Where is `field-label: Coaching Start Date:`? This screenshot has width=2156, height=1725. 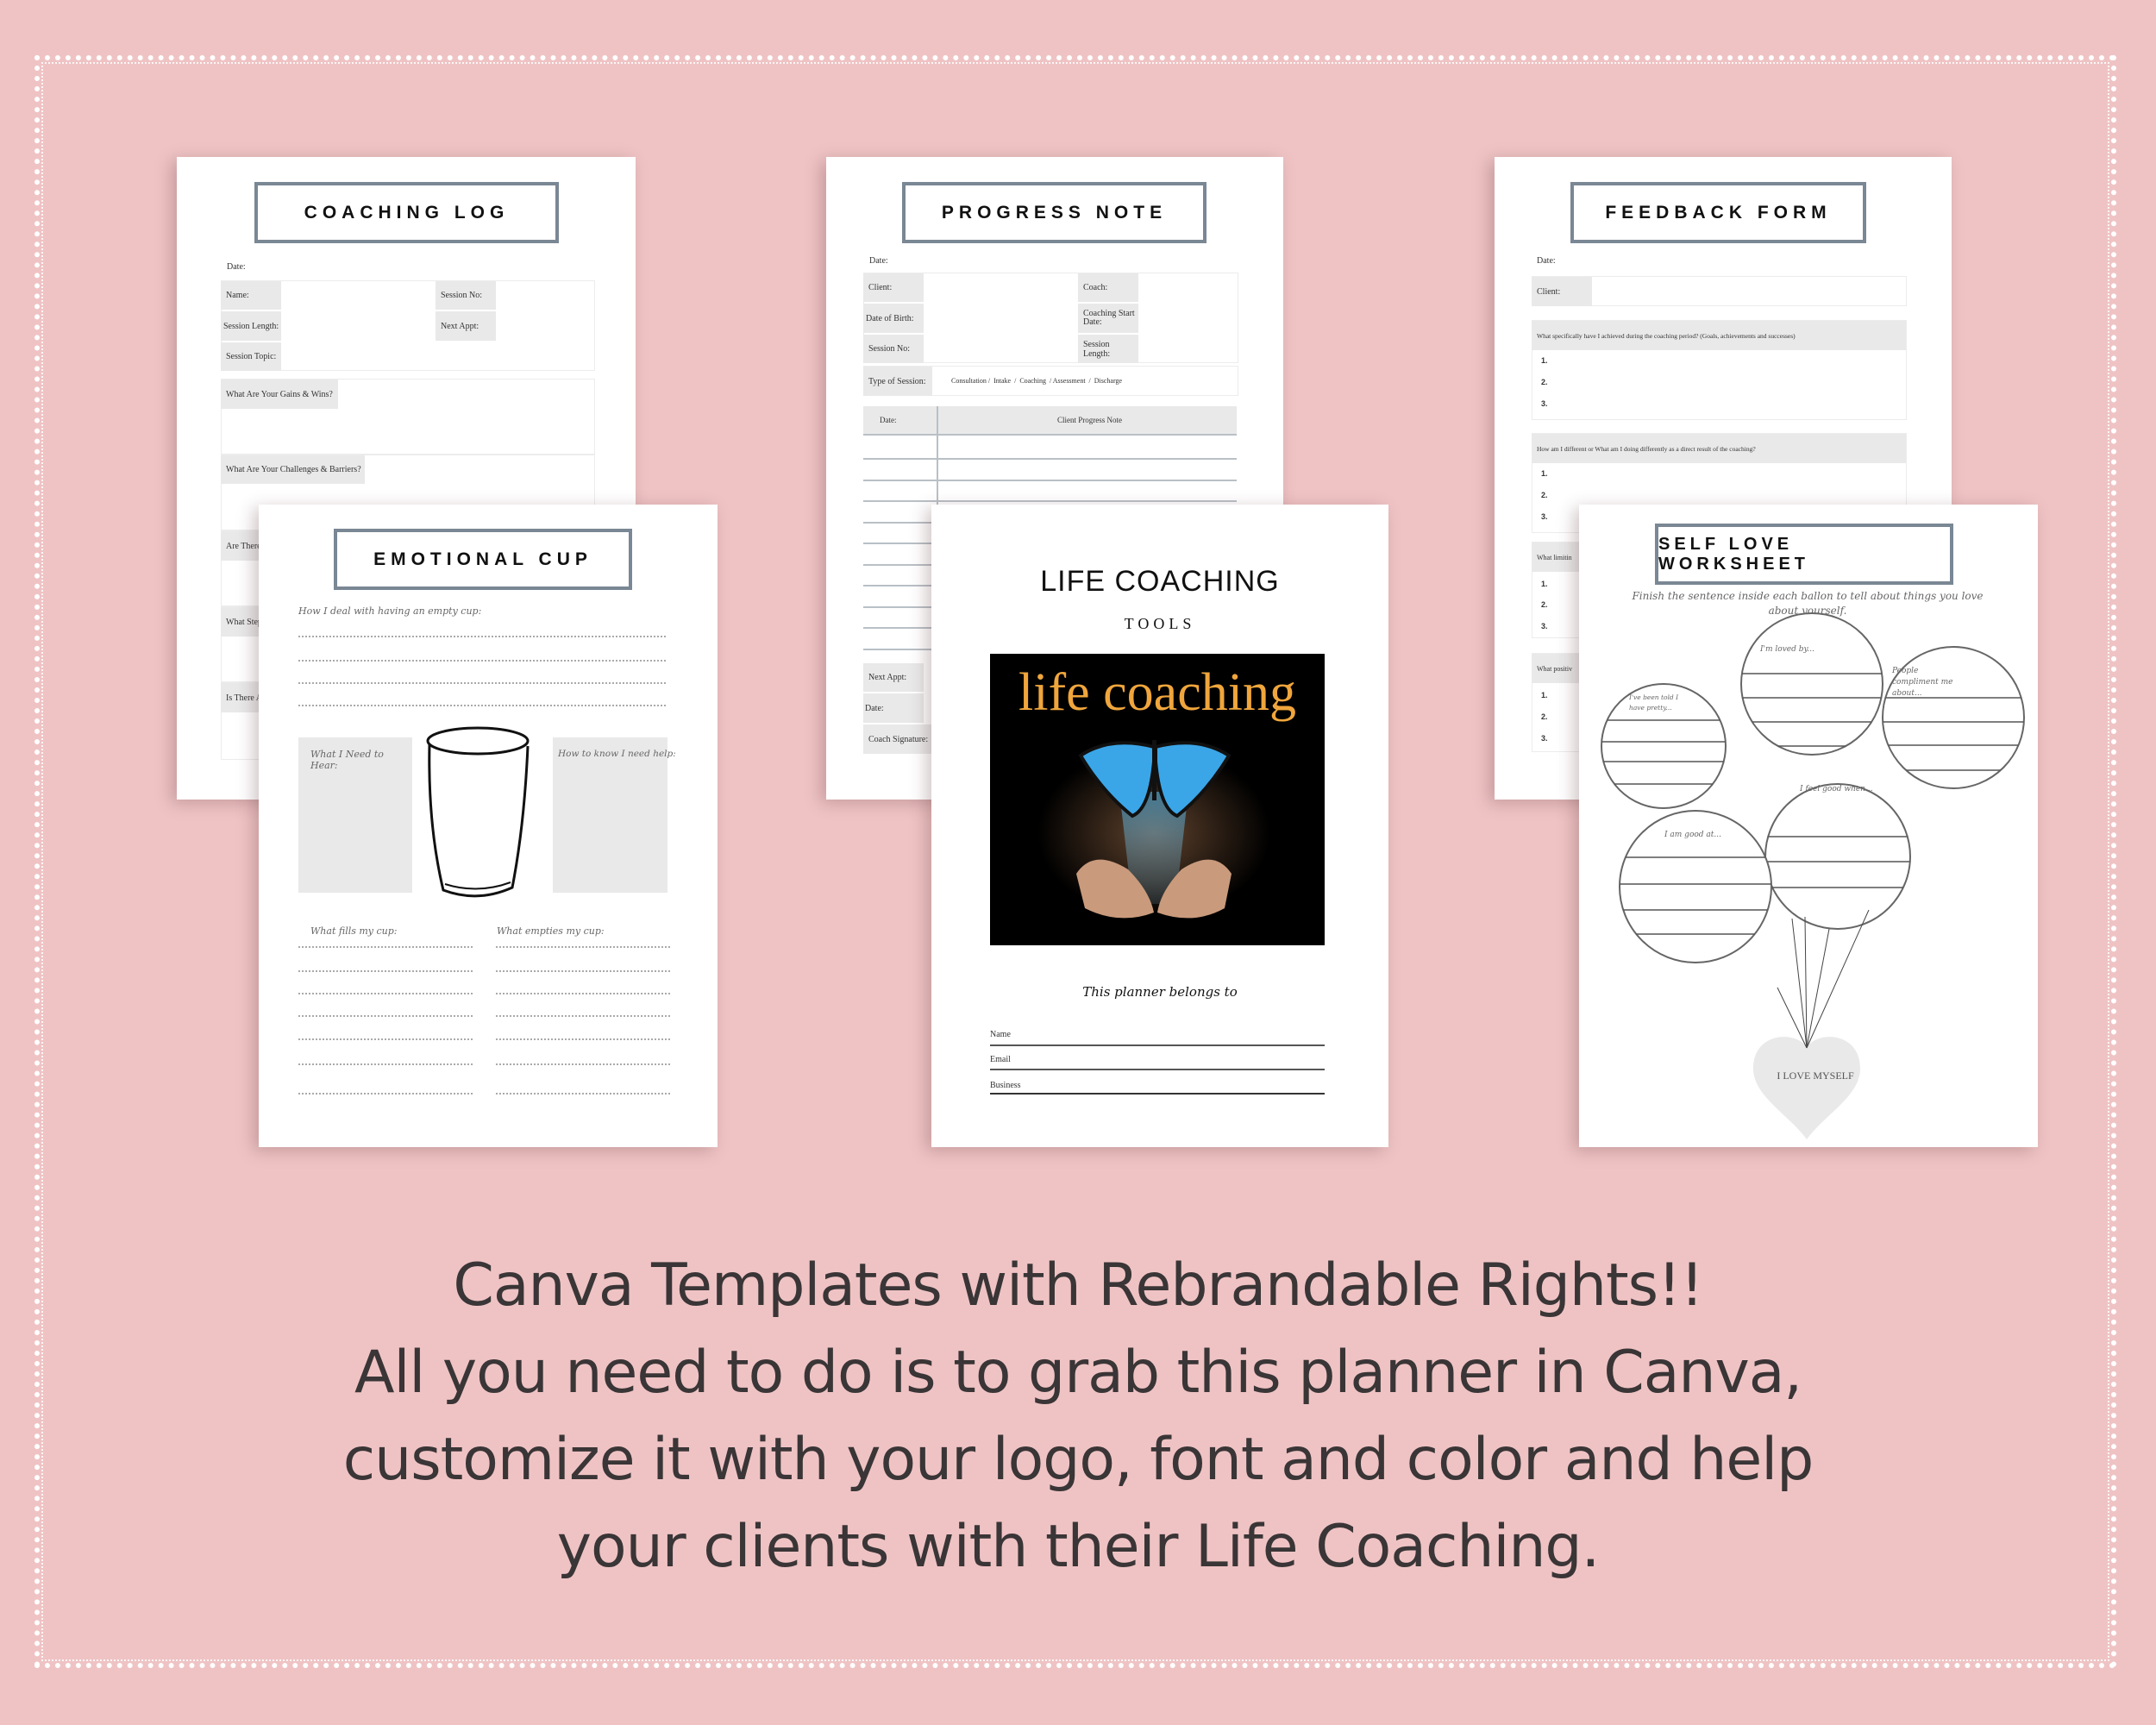 field-label: Coaching Start Date: is located at coordinates (1108, 319).